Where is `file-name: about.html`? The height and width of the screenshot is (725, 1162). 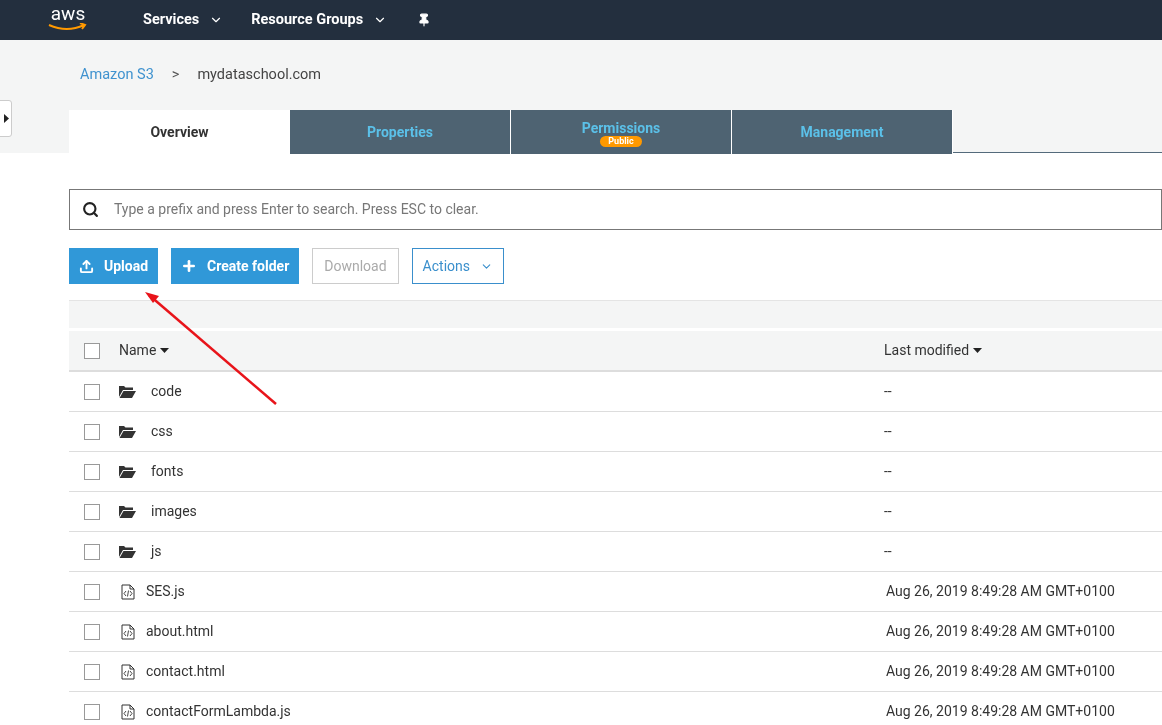
file-name: about.html is located at coordinates (180, 631).